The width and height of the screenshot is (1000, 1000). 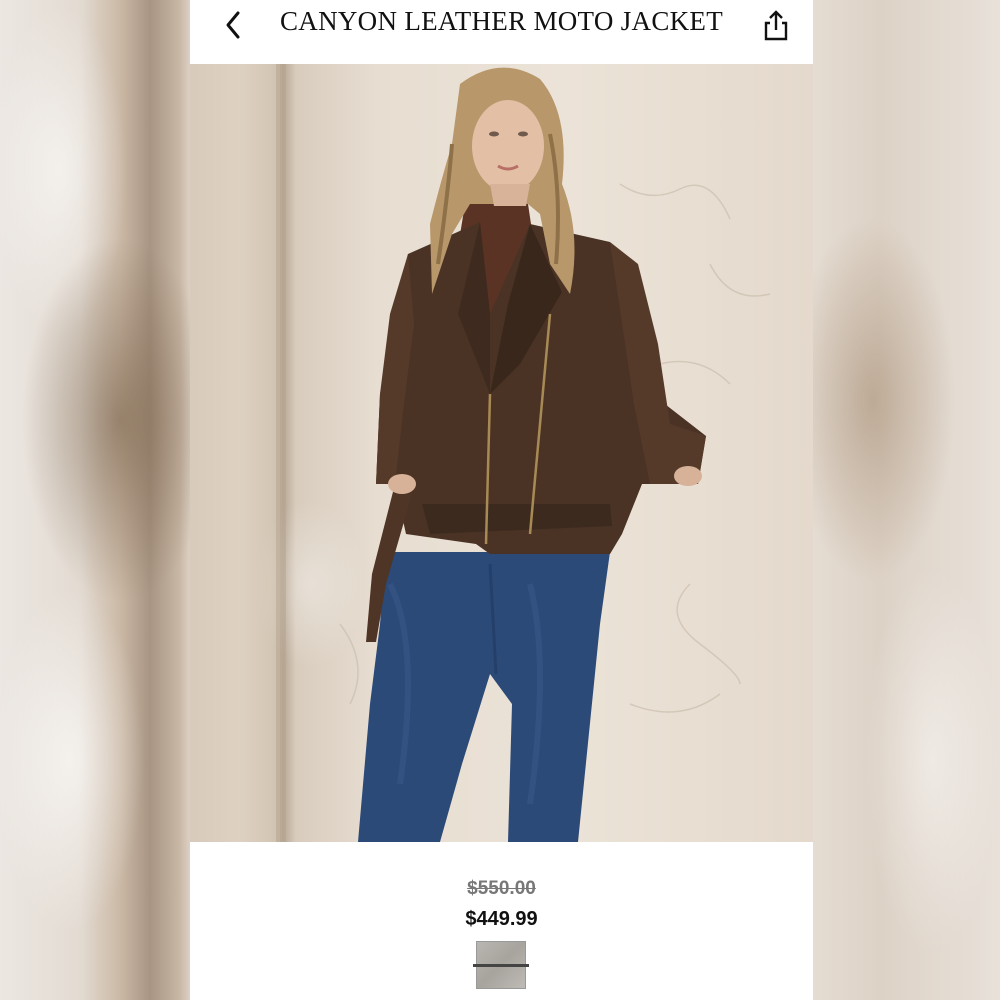 I want to click on price-block: $550.00 $449.99, so click(x=501, y=905).